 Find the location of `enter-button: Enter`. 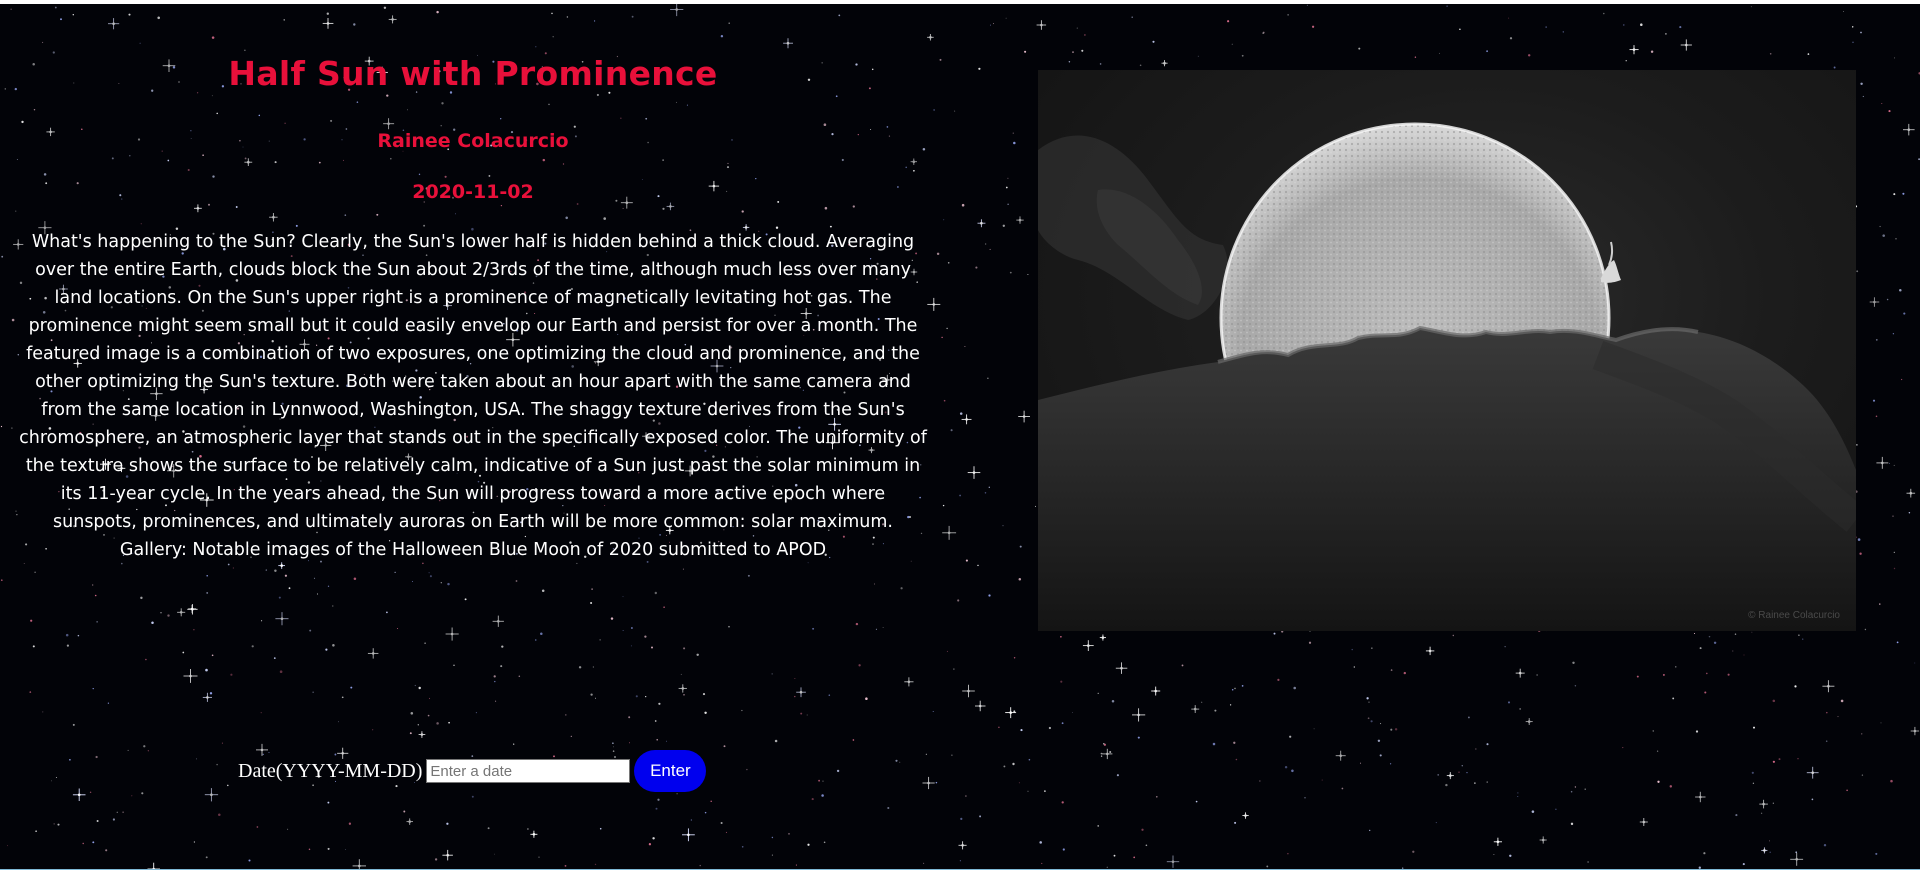

enter-button: Enter is located at coordinates (670, 771).